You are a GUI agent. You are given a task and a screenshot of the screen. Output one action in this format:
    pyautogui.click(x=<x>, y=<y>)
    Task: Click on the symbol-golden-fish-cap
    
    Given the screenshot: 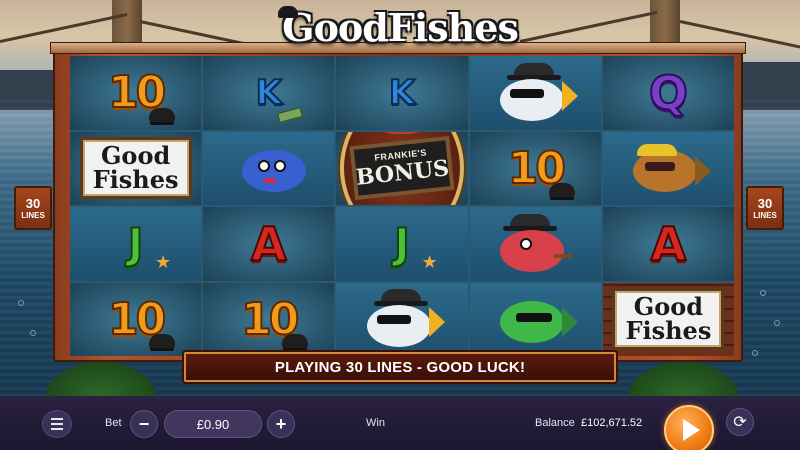 What is the action you would take?
    pyautogui.click(x=668, y=168)
    